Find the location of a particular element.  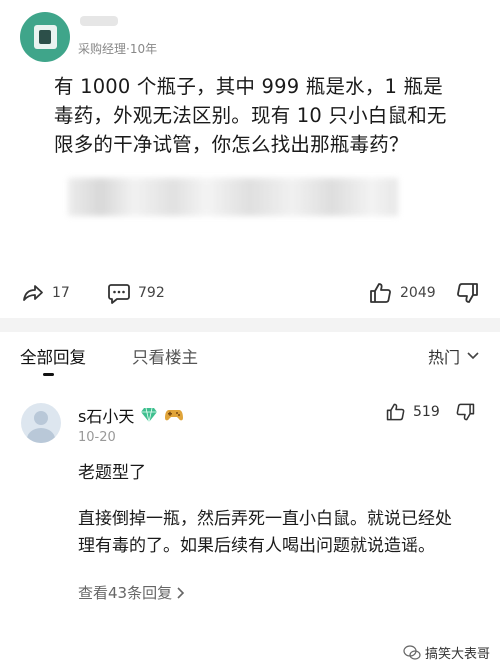

blurred-content is located at coordinates (233, 197).